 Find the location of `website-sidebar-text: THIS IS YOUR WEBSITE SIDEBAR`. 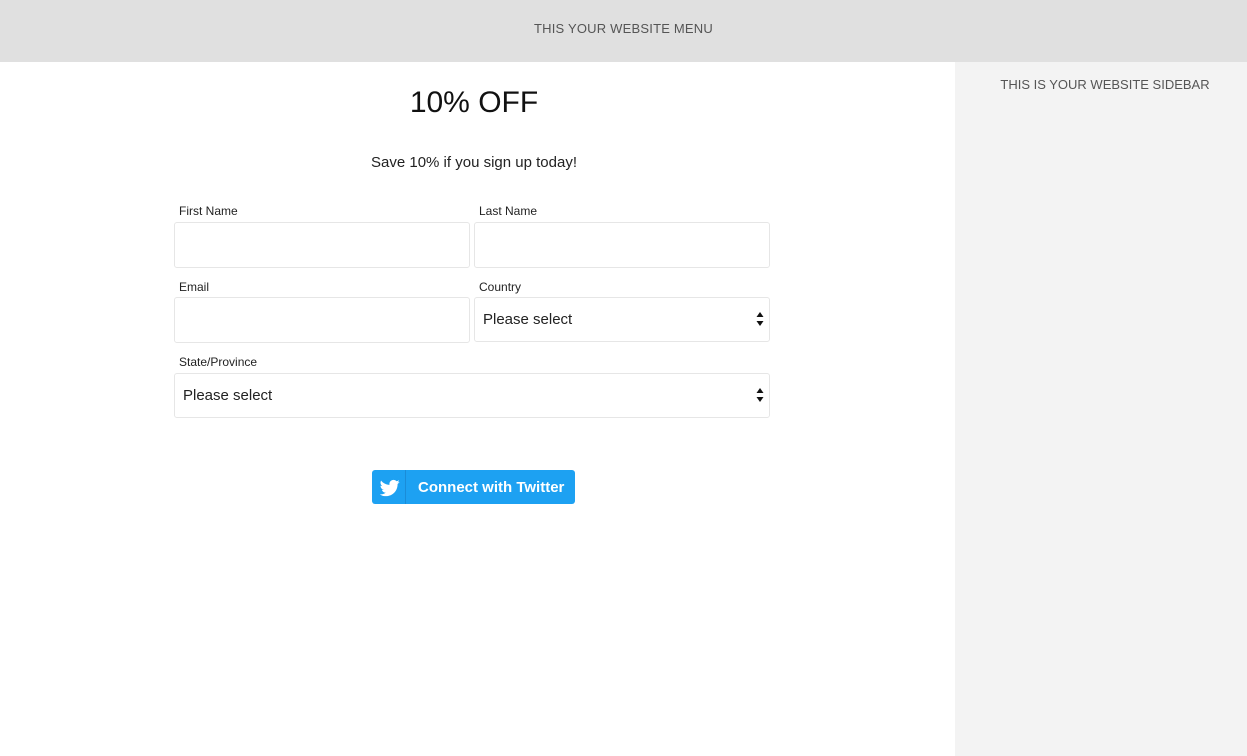

website-sidebar-text: THIS IS YOUR WEBSITE SIDEBAR is located at coordinates (1105, 84).